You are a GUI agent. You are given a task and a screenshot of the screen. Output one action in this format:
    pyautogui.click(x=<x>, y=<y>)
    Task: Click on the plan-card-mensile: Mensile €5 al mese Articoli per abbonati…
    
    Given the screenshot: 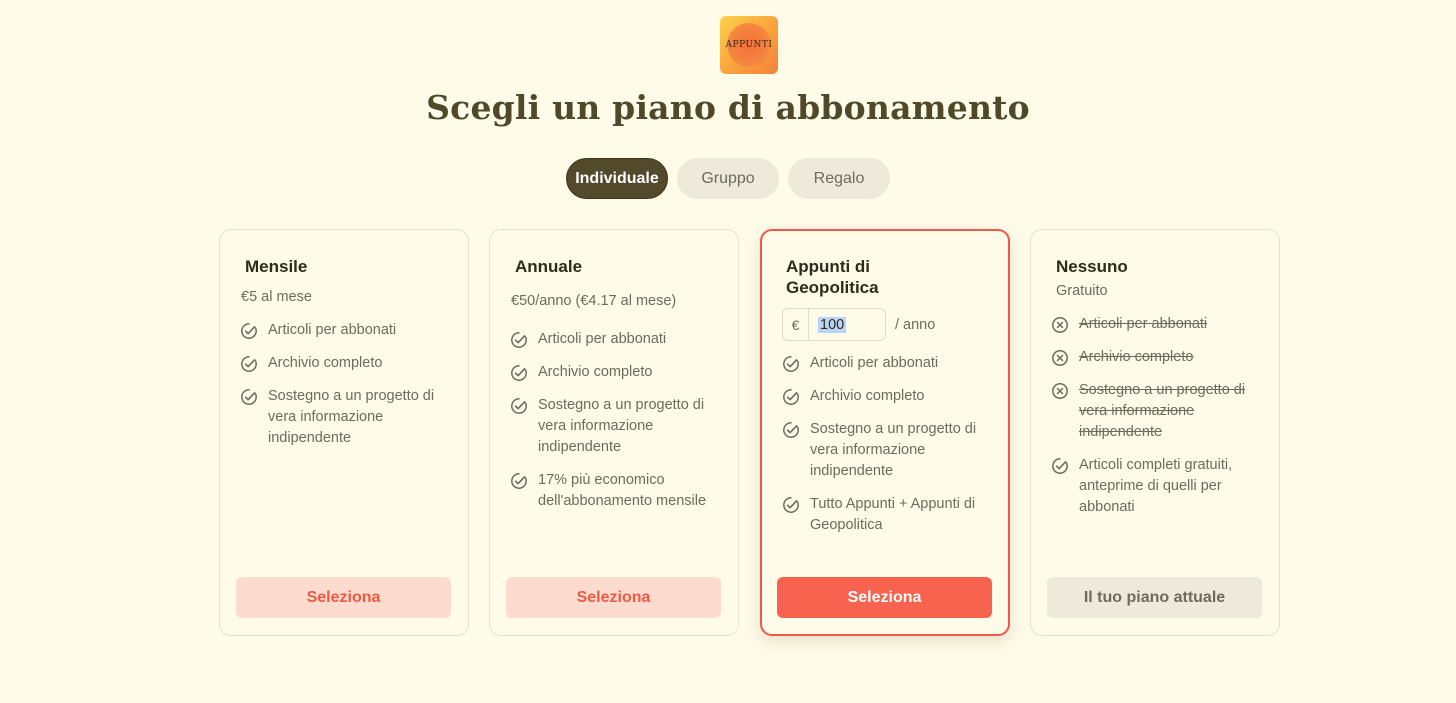 What is the action you would take?
    pyautogui.click(x=344, y=432)
    